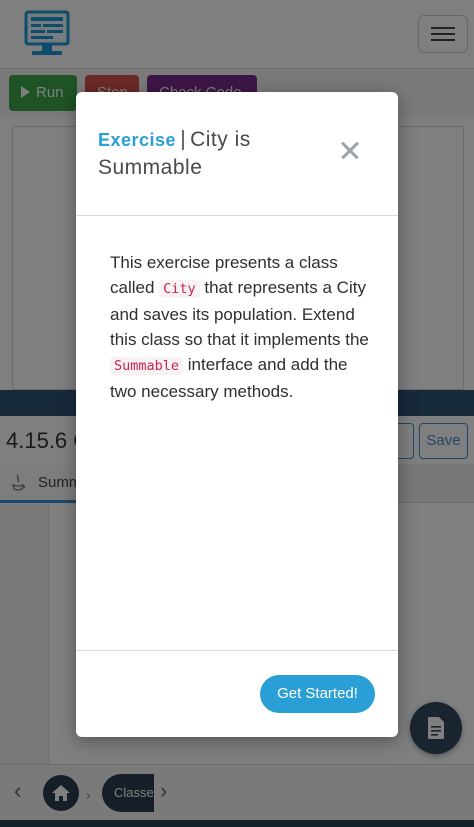  What do you see at coordinates (317, 694) in the screenshot?
I see `get-started-button: Get Started!` at bounding box center [317, 694].